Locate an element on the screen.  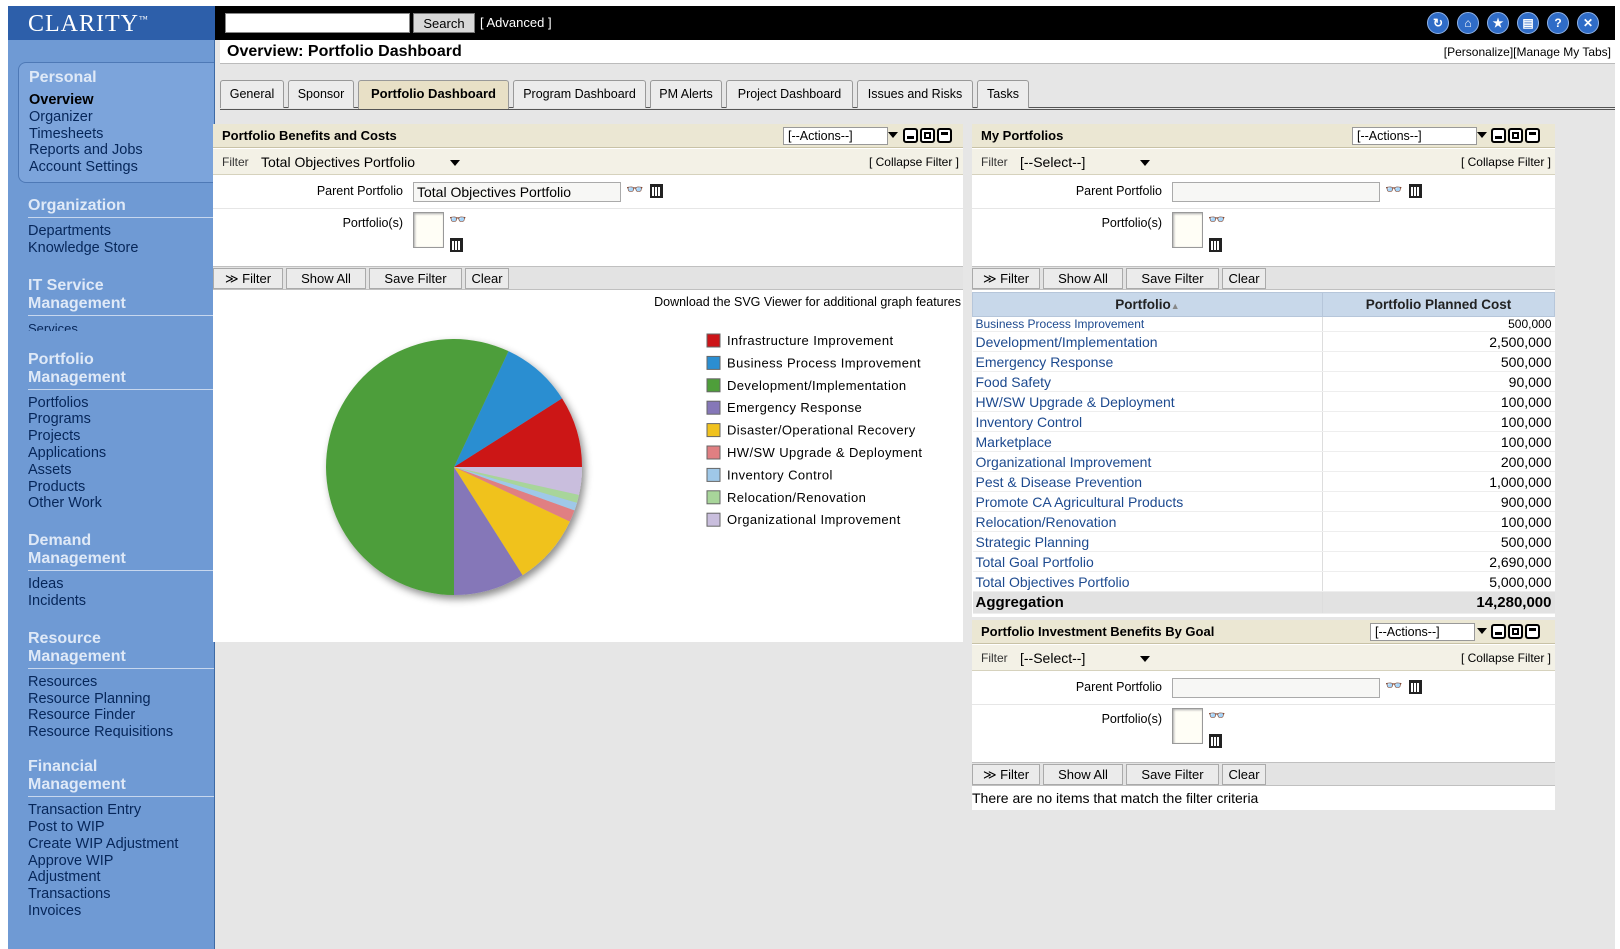
nav-item-resource-requisitions: Resource Requisitions is located at coordinates (121, 731).